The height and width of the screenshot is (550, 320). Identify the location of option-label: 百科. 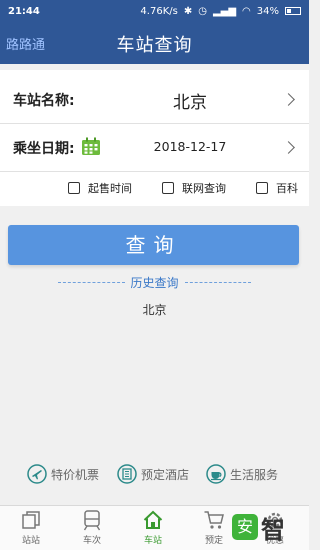
(287, 188).